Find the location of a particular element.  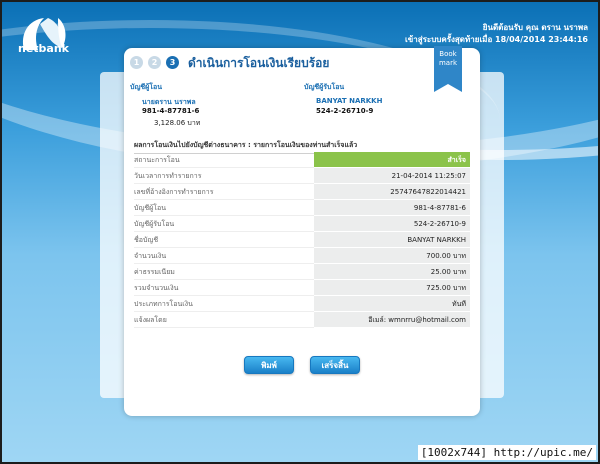

table-row: จำนวนเงิน 700.00 บาท is located at coordinates (302, 256).